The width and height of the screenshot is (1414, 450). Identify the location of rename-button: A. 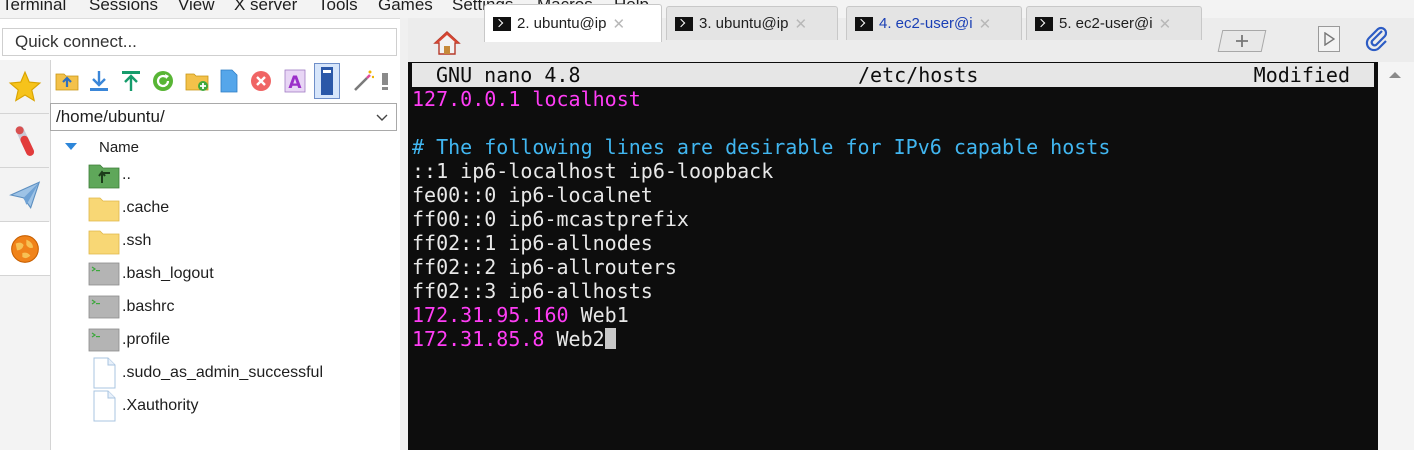
(295, 81).